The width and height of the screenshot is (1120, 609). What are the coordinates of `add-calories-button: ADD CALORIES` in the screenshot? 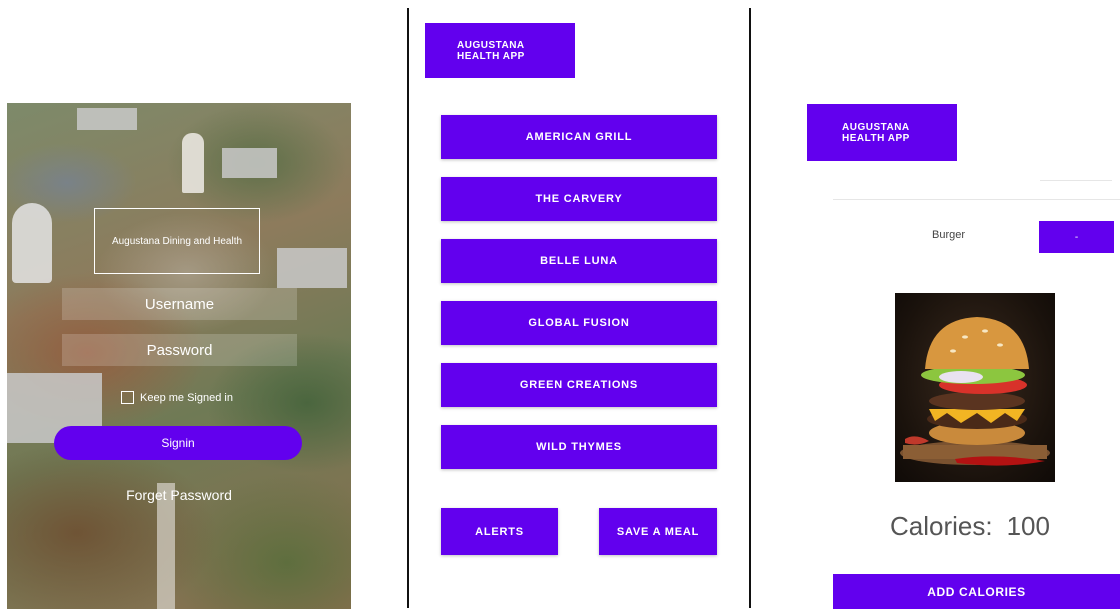 It's located at (976, 591).